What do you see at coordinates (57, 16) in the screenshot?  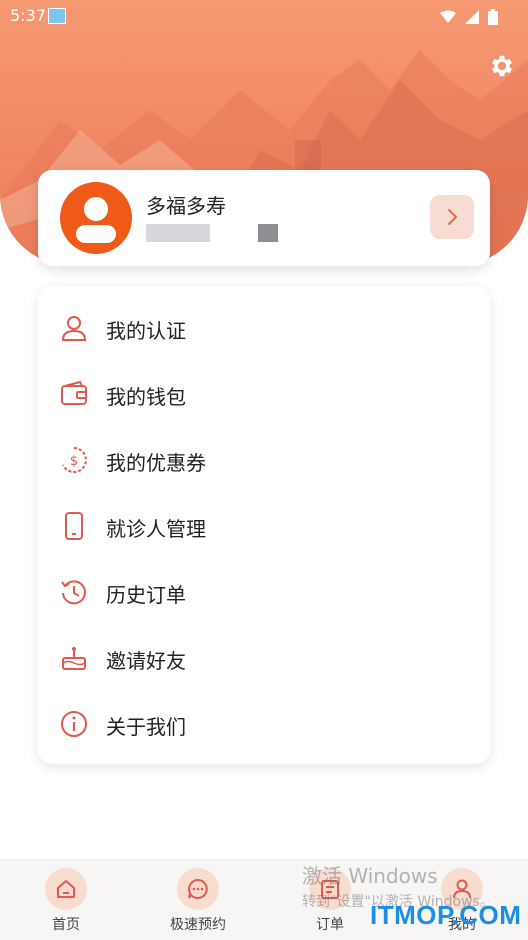 I see `gallery-notification-icon` at bounding box center [57, 16].